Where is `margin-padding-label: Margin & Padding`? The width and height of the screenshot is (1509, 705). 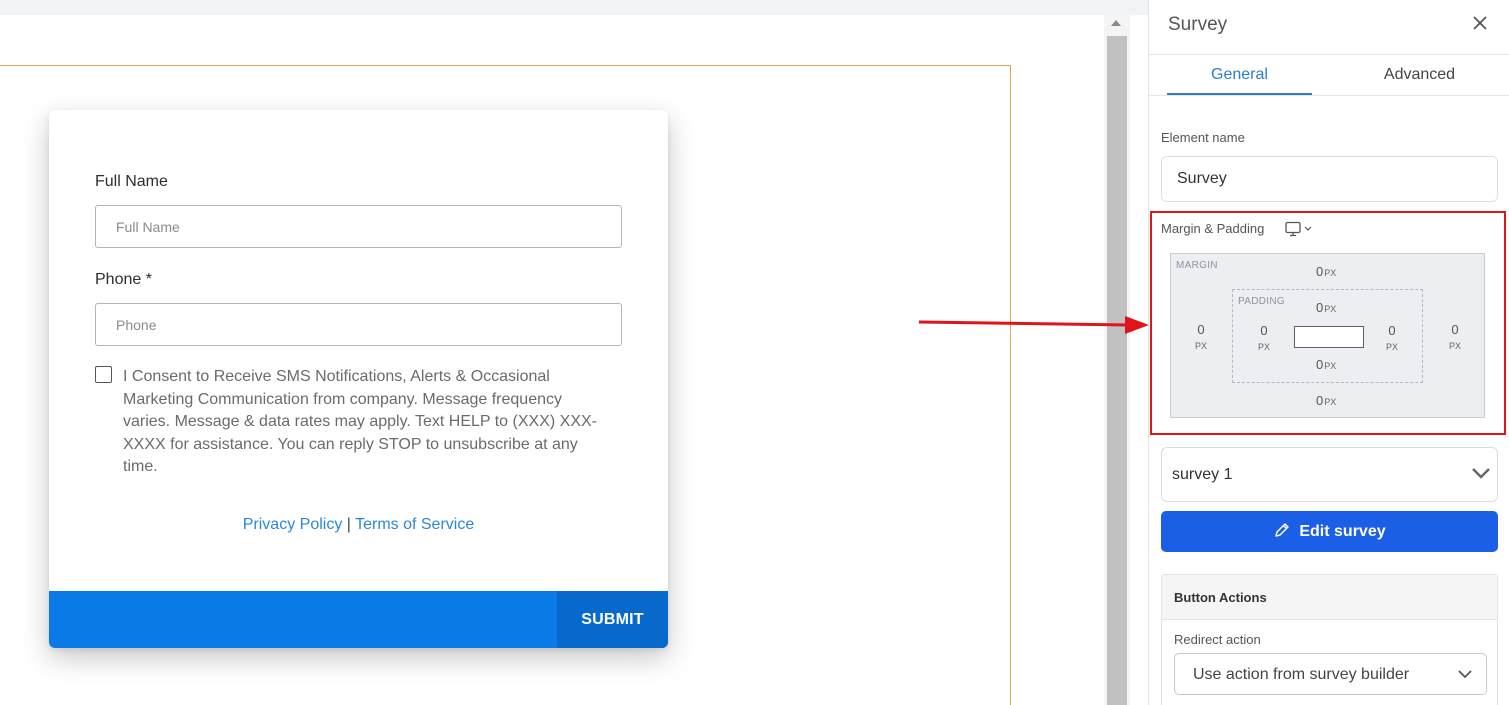
margin-padding-label: Margin & Padding is located at coordinates (1213, 228).